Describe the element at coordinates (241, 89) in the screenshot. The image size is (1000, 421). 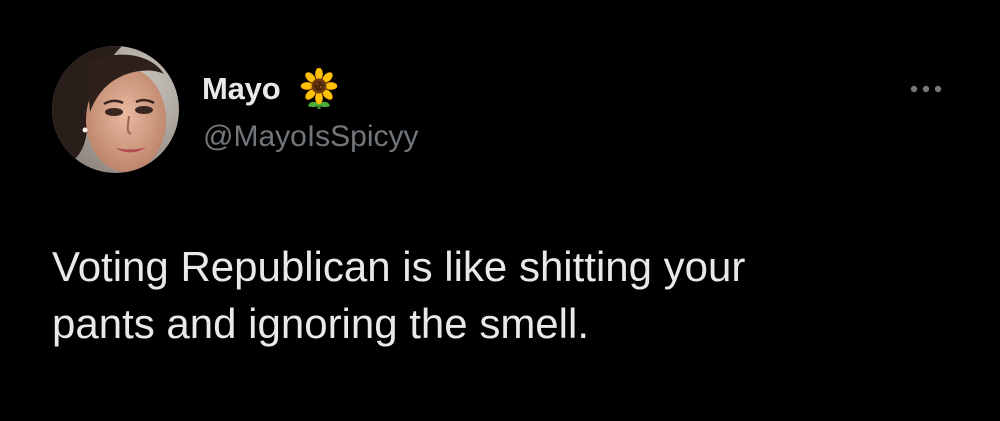
I see `author-display-name: Mayo` at that location.